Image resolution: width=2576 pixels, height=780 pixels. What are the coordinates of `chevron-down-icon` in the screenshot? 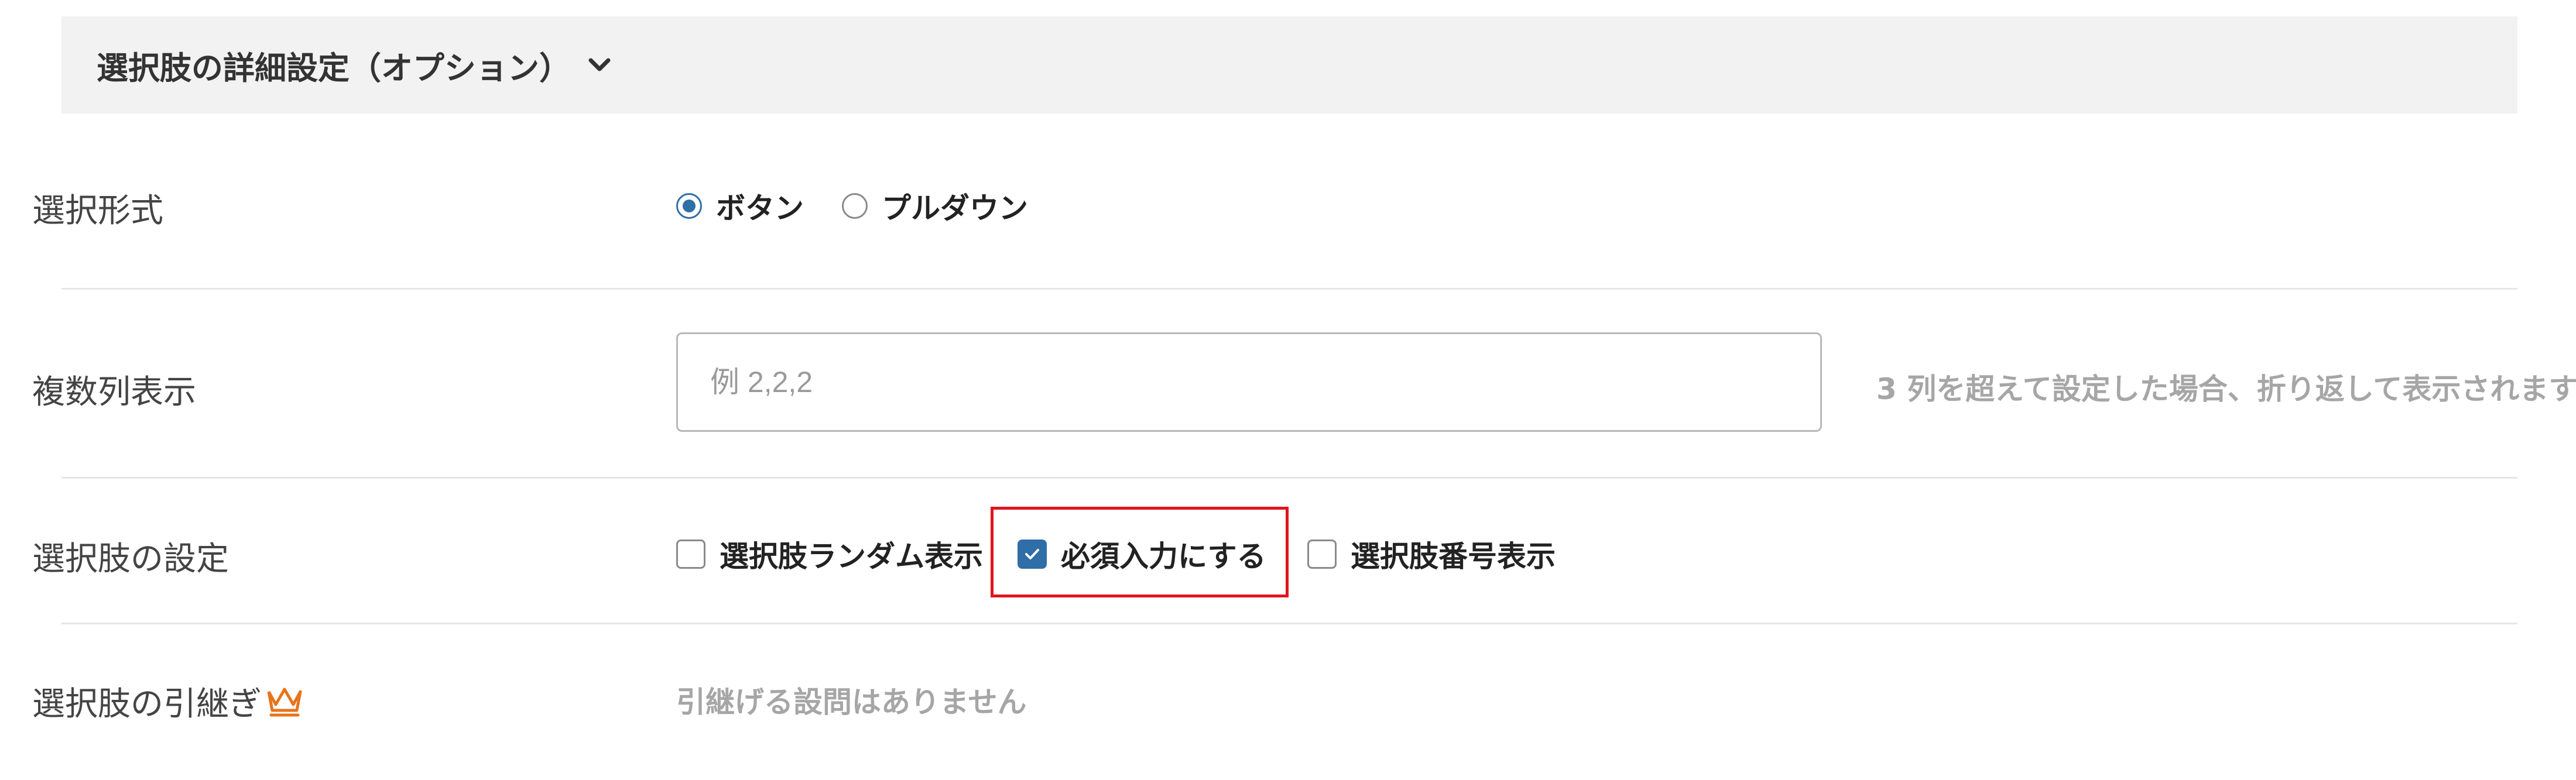 It's located at (599, 65).